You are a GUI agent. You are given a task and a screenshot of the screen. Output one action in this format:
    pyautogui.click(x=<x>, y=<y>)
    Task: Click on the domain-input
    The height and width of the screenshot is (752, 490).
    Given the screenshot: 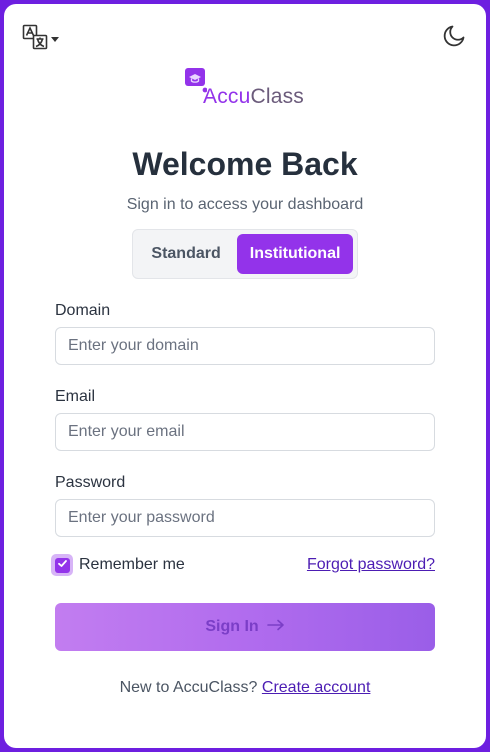 What is the action you would take?
    pyautogui.click(x=245, y=346)
    